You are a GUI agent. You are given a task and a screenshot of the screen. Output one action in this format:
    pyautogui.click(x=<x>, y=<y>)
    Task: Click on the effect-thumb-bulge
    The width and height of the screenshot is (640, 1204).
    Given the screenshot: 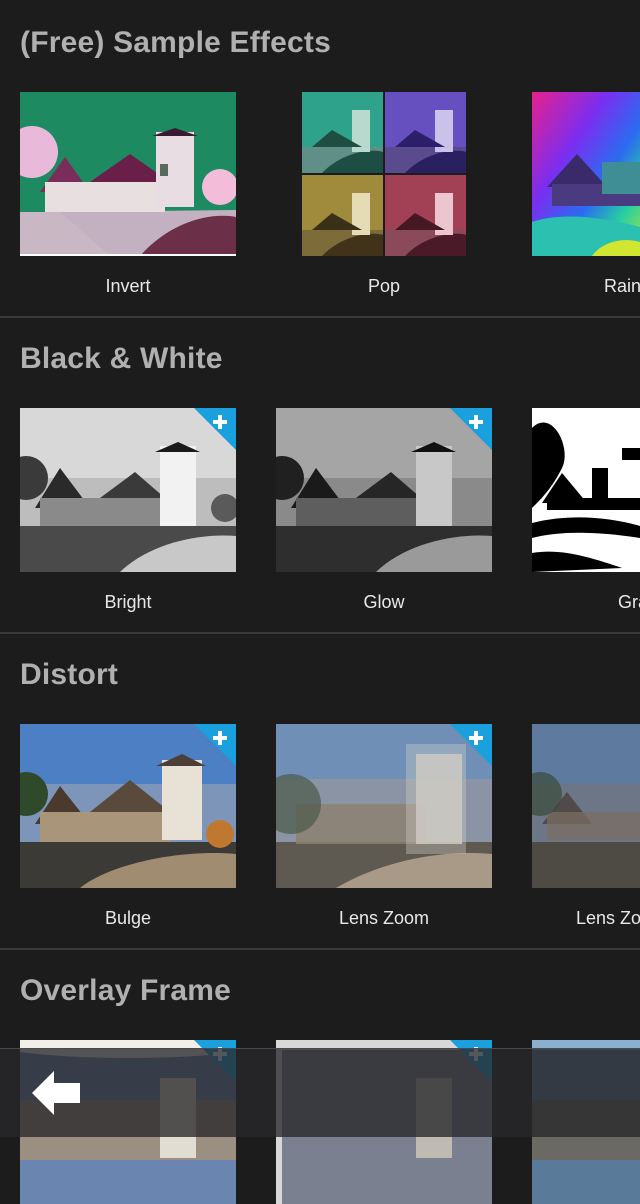 What is the action you would take?
    pyautogui.click(x=128, y=806)
    